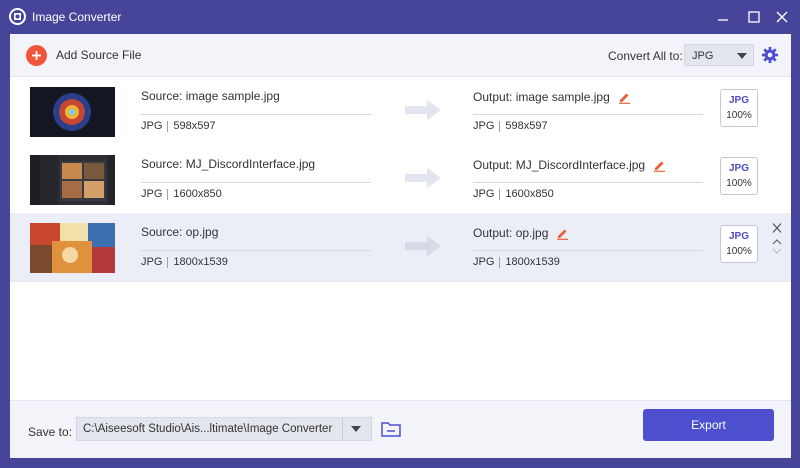  What do you see at coordinates (400, 55) in the screenshot?
I see `toolbar: Add Source File Convert All to: JPG` at bounding box center [400, 55].